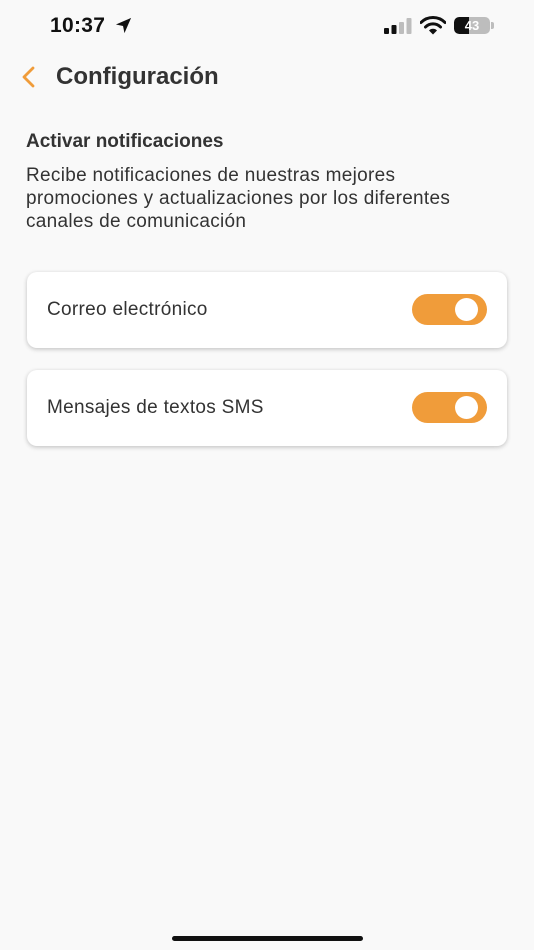  I want to click on sms-notification-card: Mensajes de textos SMS, so click(267, 408).